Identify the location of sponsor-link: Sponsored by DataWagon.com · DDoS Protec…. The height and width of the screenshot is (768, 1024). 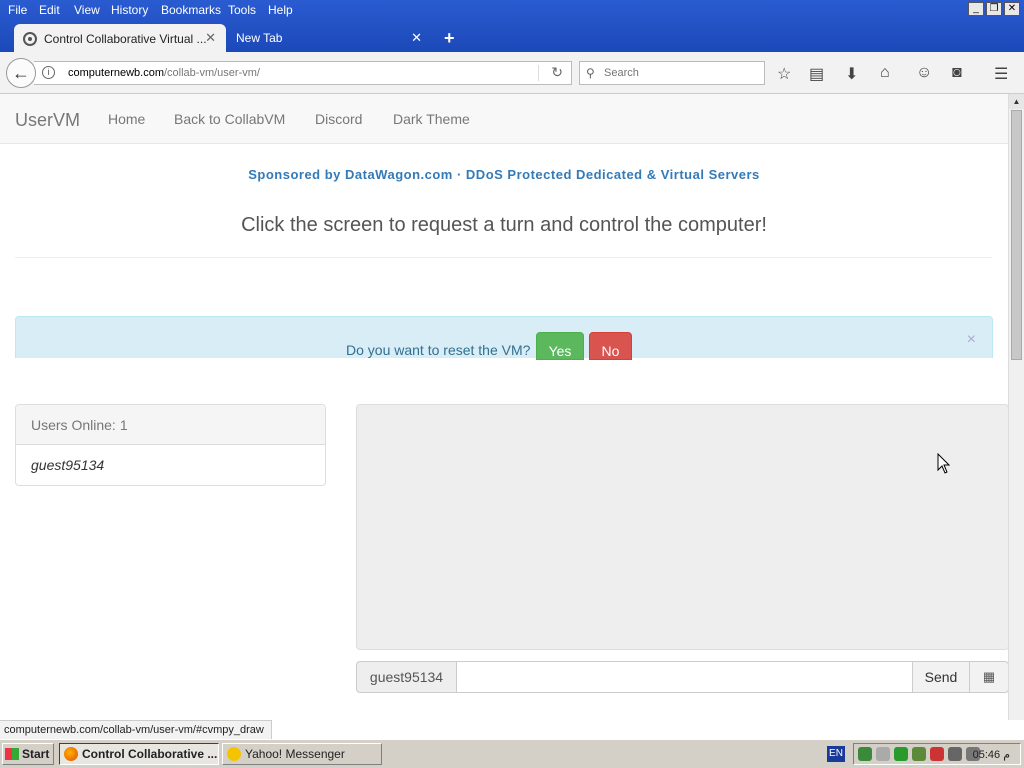
(504, 174).